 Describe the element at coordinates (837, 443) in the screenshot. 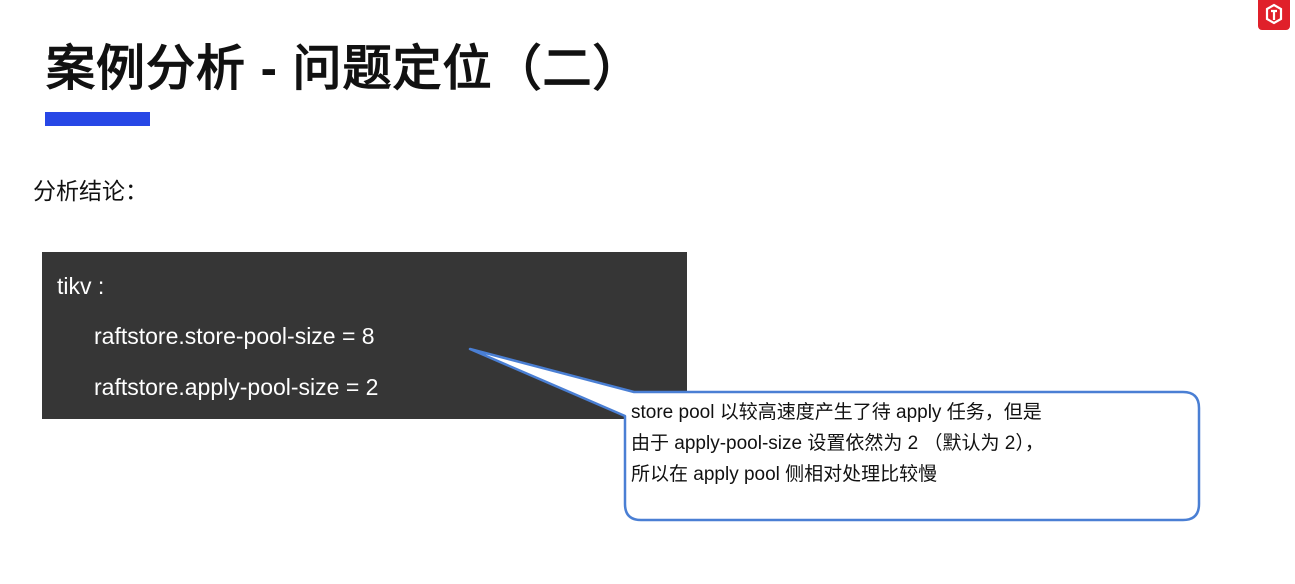

I see `callout-line-2: 由于 apply-pool-size 设置依然为 2 （默认为 2），` at that location.